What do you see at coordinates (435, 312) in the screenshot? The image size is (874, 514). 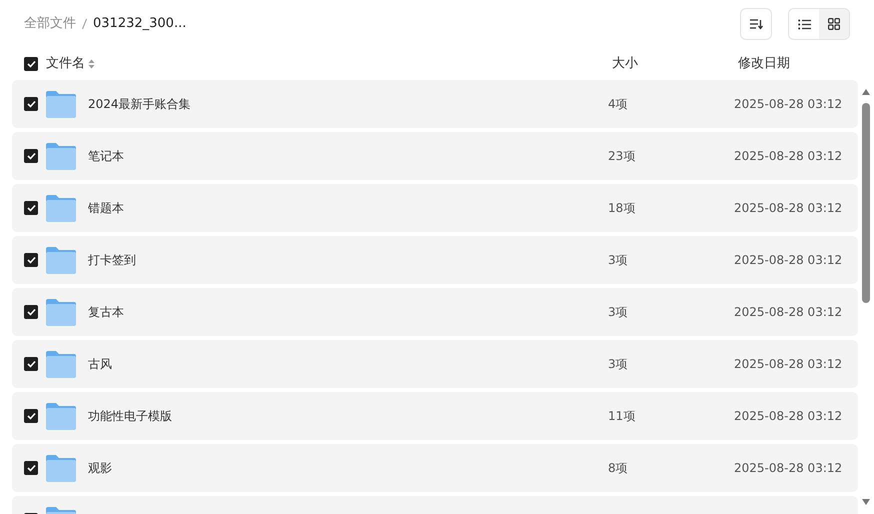 I see `file-row: 复古本 3项 2025-08-28 03:12` at bounding box center [435, 312].